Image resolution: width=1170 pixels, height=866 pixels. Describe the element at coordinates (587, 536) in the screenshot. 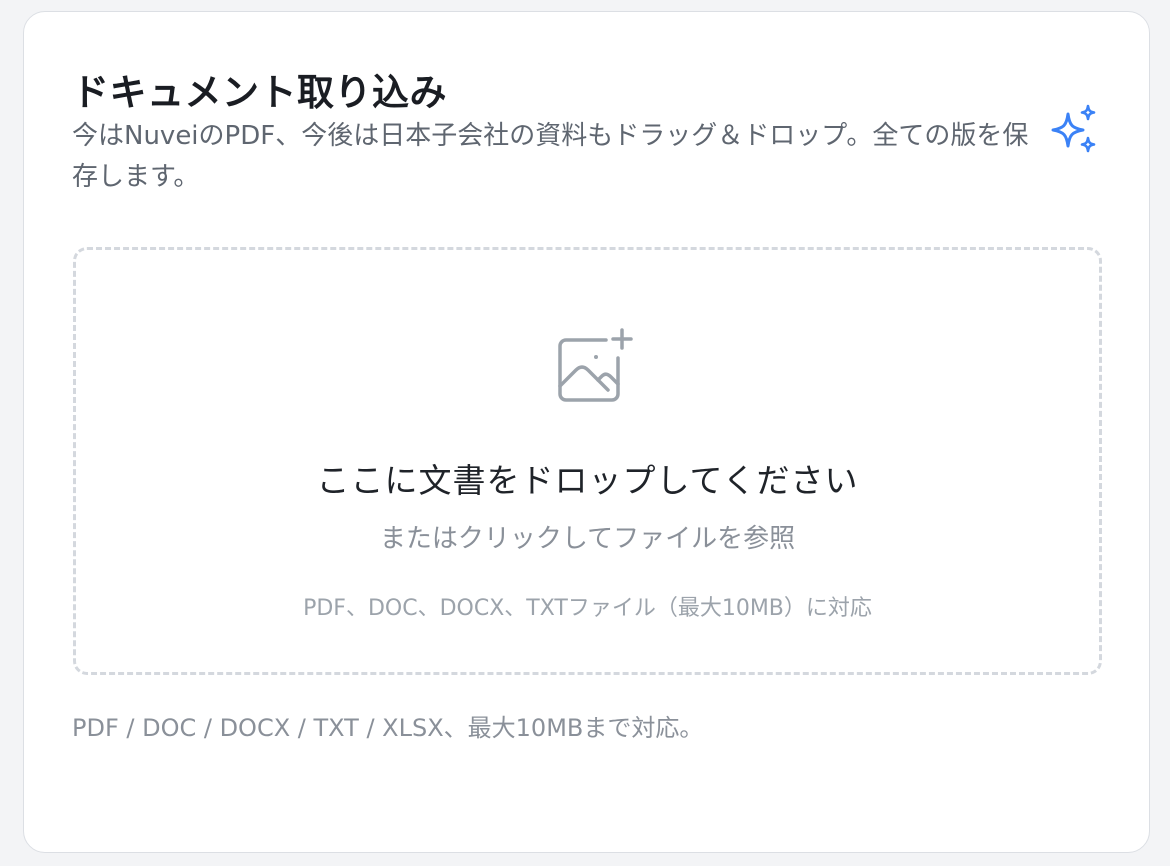

I see `browse-files-link: またはクリックしてファイルを参照` at that location.